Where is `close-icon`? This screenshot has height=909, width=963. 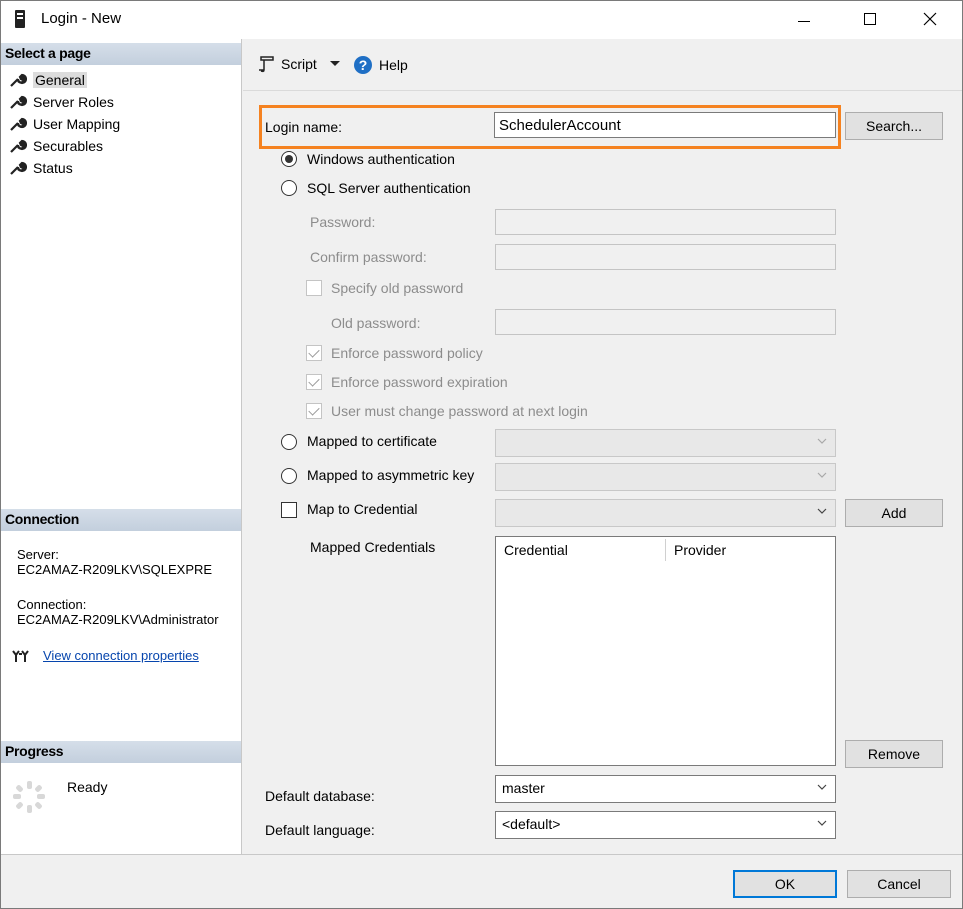
close-icon is located at coordinates (930, 19).